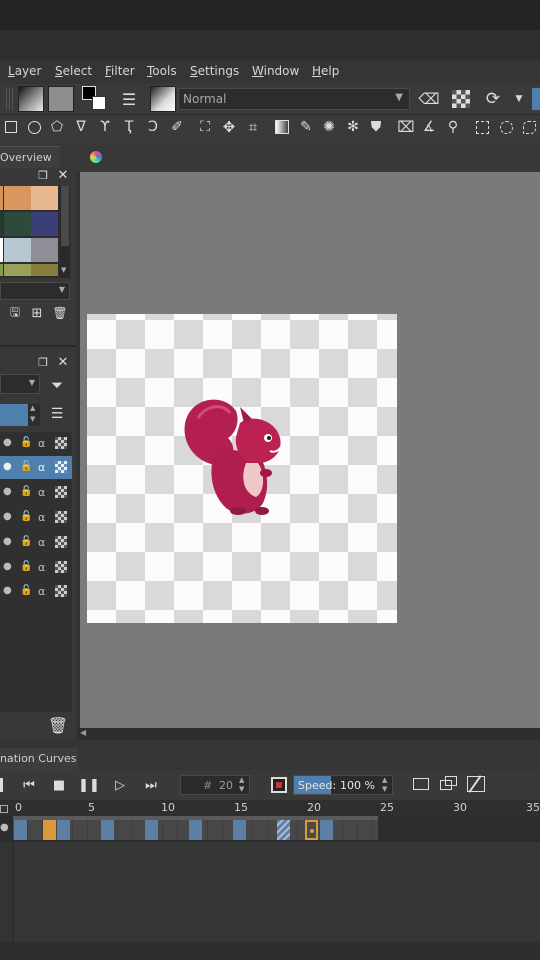 Image resolution: width=540 pixels, height=960 pixels. I want to click on polygon-tool-icon: ⬠, so click(57, 127).